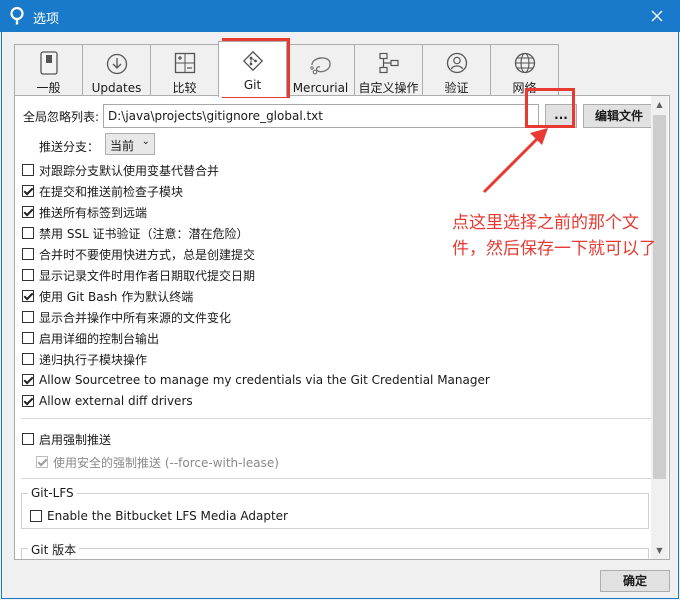 This screenshot has height=600, width=680. I want to click on option-check-submodules-checkbox: 在提交和推送前检查子模块, so click(102, 191).